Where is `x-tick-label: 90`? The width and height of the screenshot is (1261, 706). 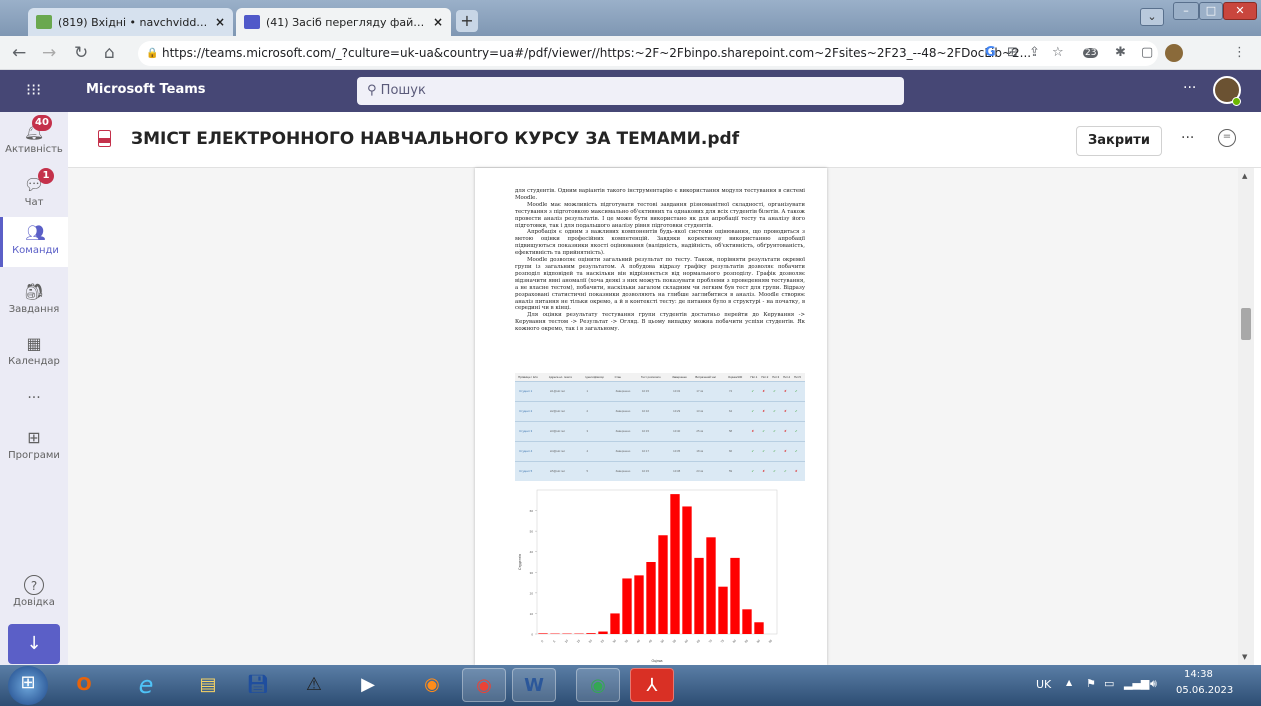
x-tick-label: 90 is located at coordinates (758, 640).